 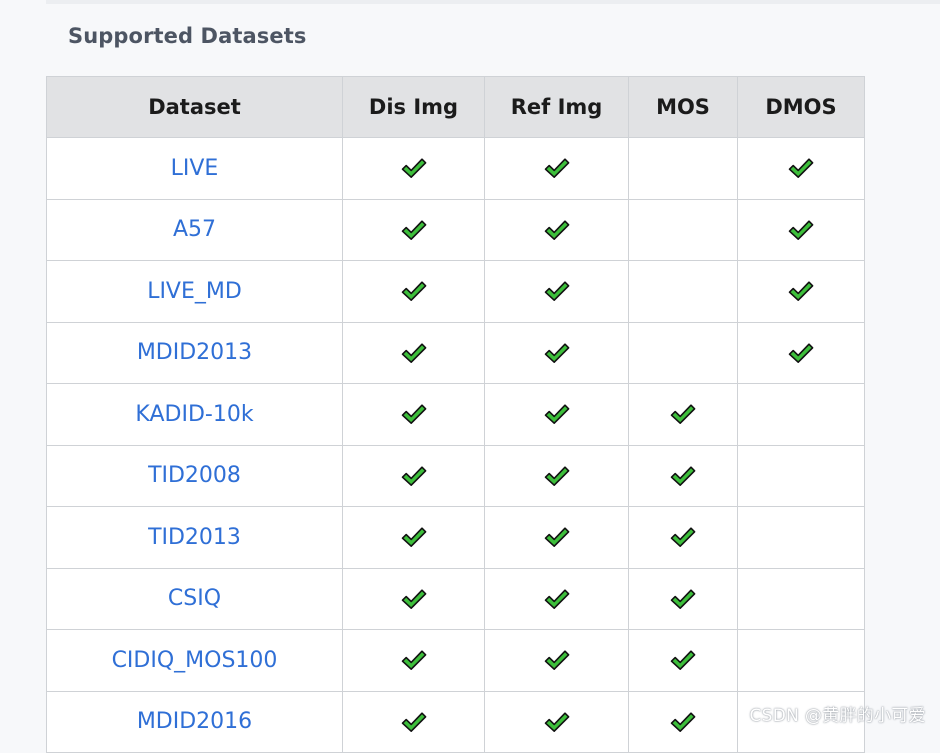 I want to click on dataset-link: LIVE, so click(x=195, y=168).